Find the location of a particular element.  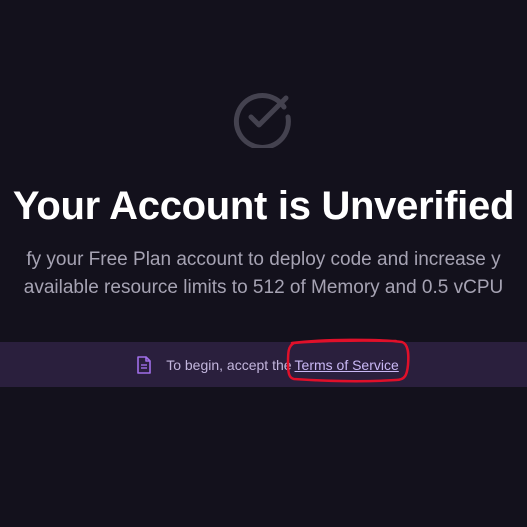

document-icon is located at coordinates (144, 364).